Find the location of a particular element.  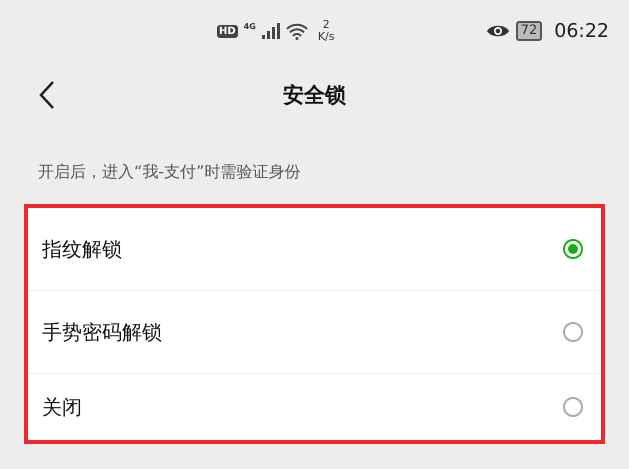

wifi-icon is located at coordinates (297, 31).